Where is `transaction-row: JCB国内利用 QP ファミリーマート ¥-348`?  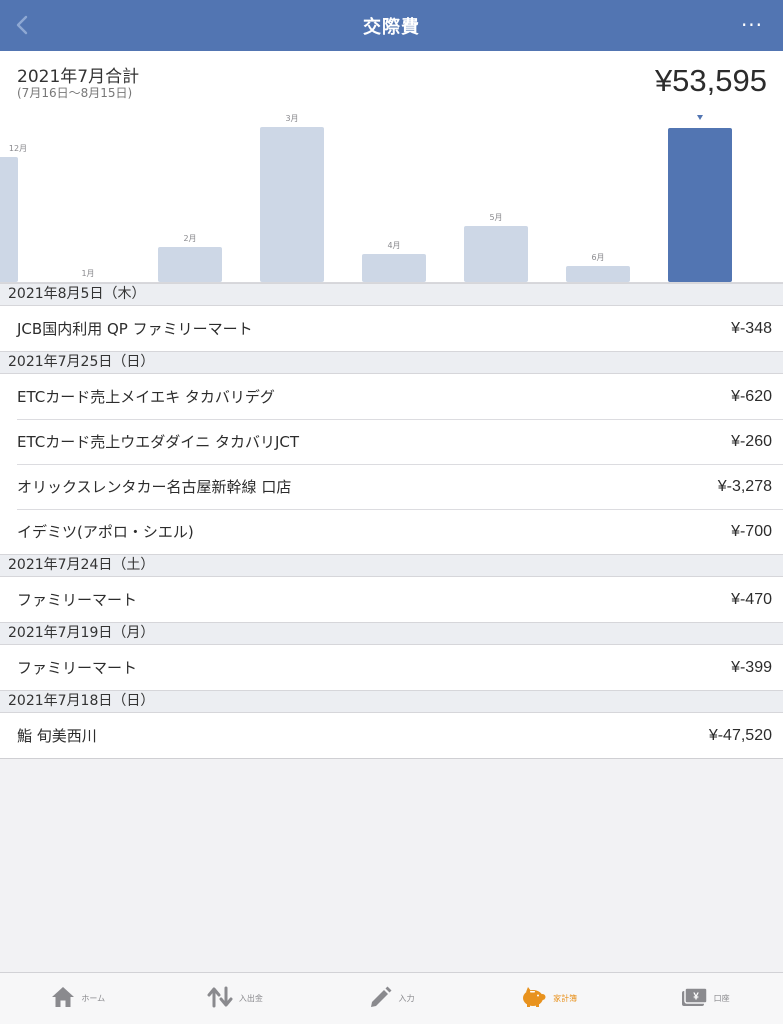
transaction-row: JCB国内利用 QP ファミリーマート ¥-348 is located at coordinates (391, 328).